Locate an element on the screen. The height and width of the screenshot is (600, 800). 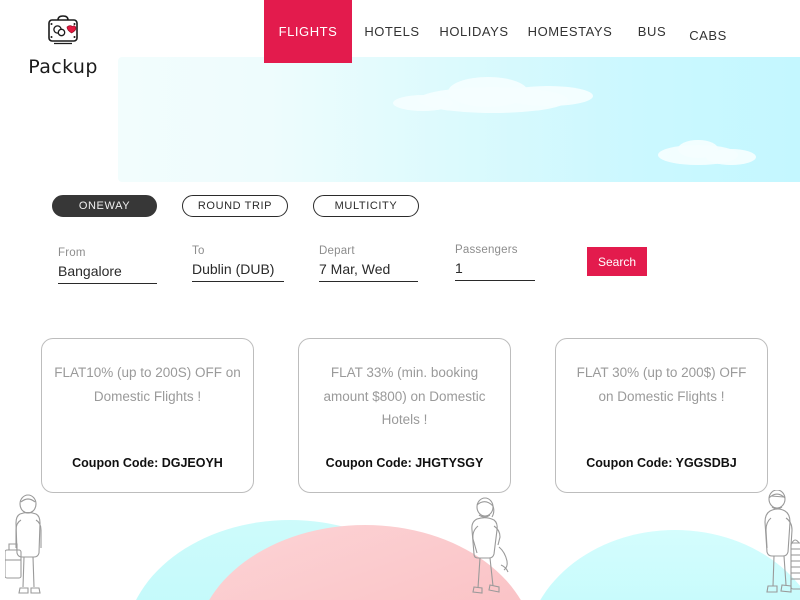
passengers-input: 1 is located at coordinates (495, 270).